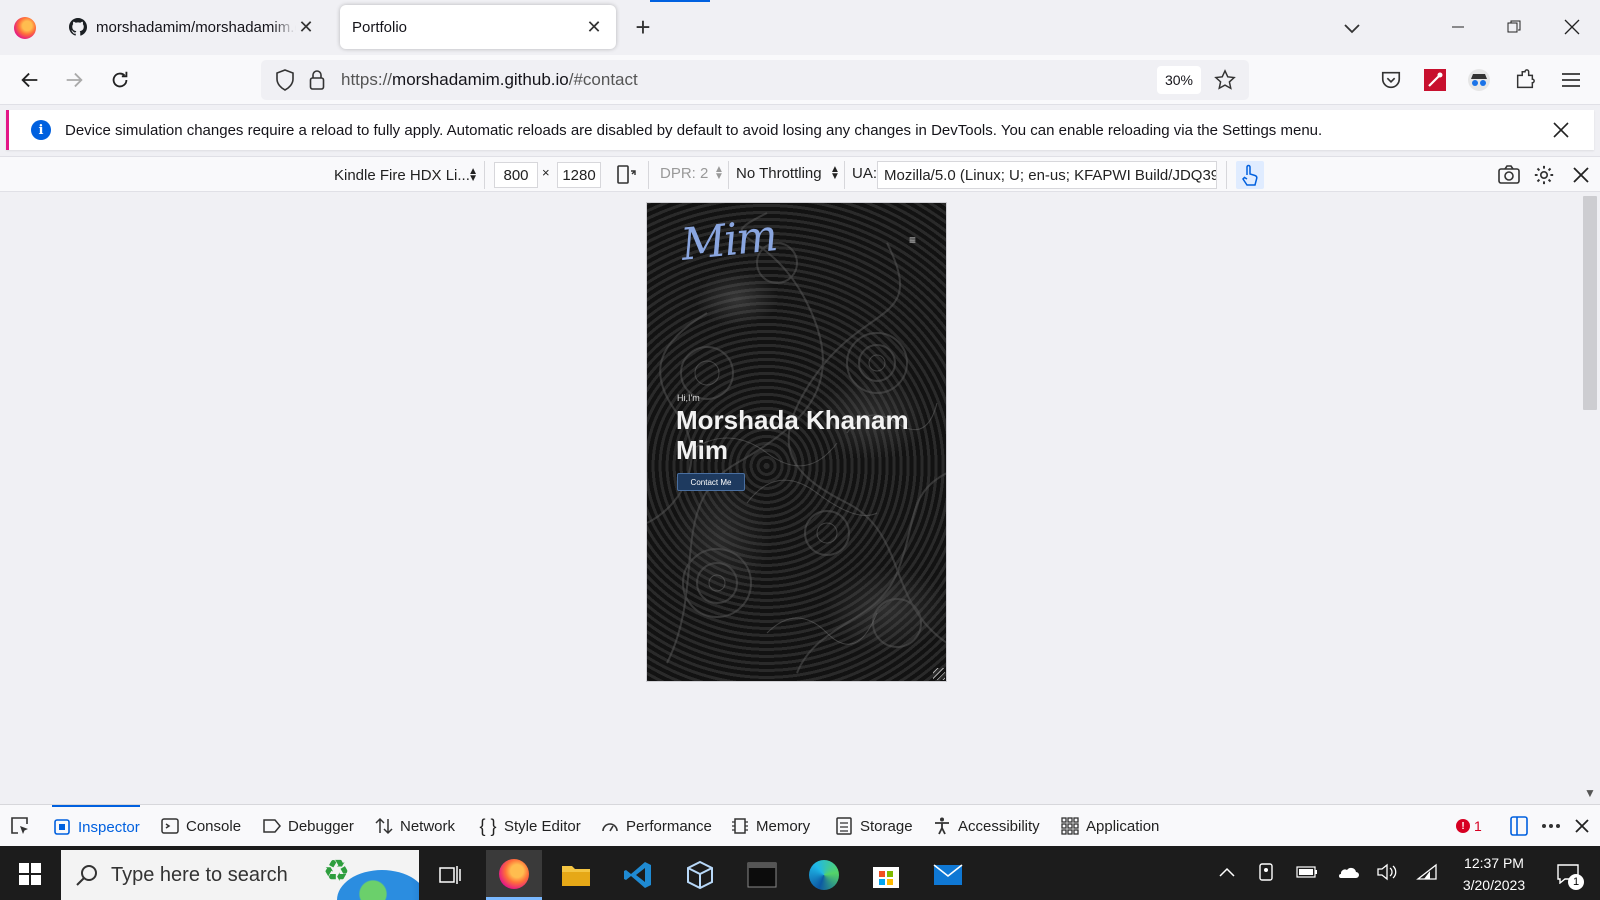  Describe the element at coordinates (488, 825) in the screenshot. I see `style-editor-icon: { }` at that location.